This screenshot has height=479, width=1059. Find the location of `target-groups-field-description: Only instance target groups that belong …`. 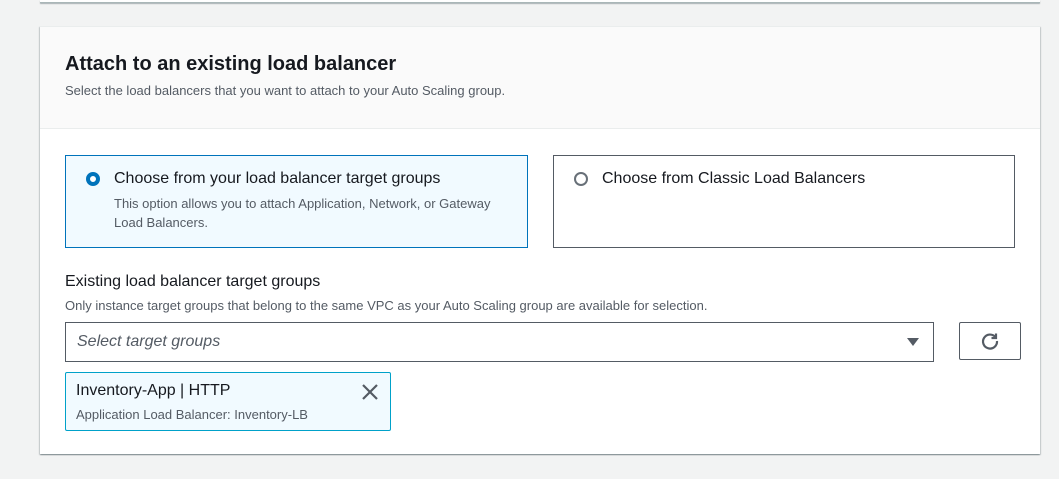

target-groups-field-description: Only instance target groups that belong … is located at coordinates (386, 305).